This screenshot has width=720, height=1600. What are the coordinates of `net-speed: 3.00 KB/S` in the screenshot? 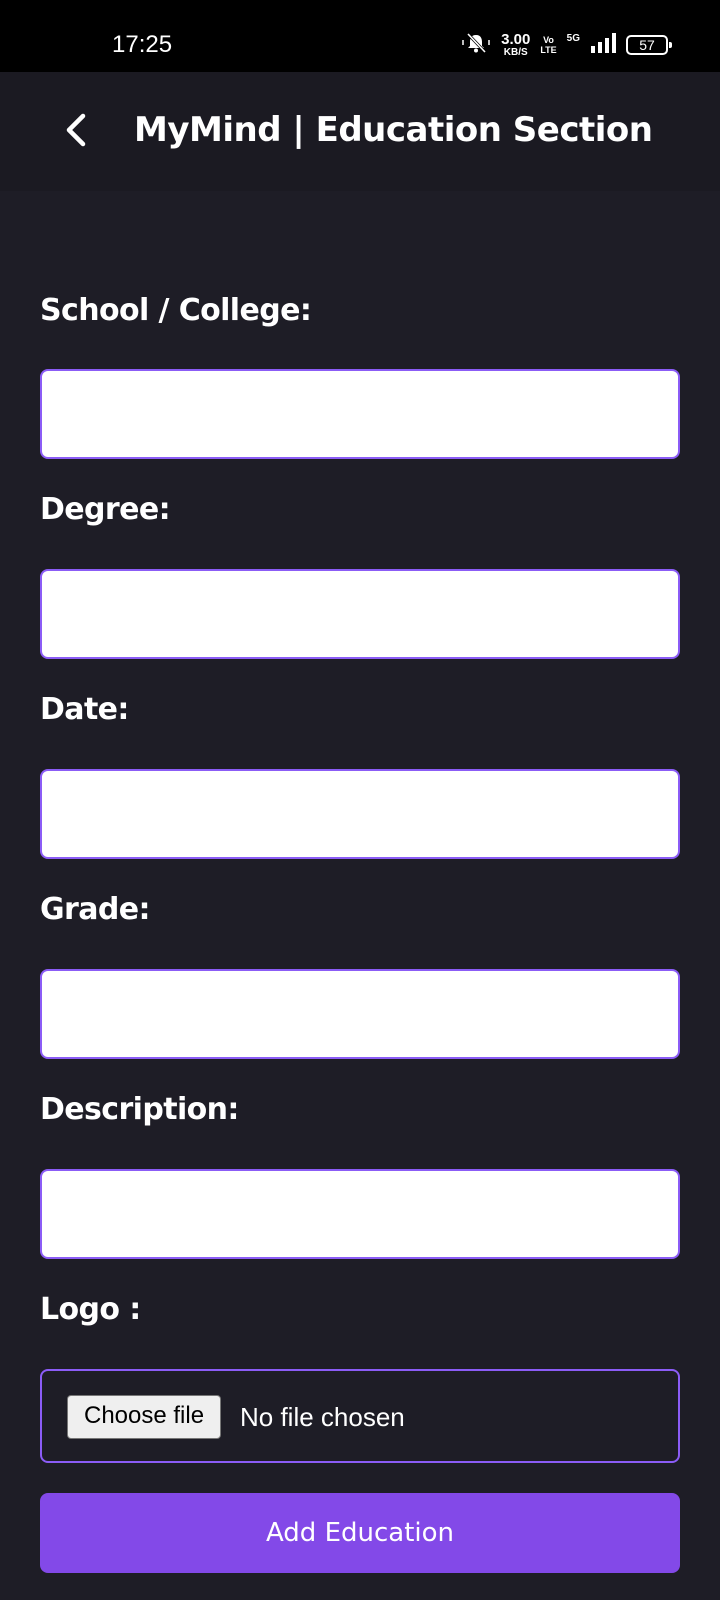 It's located at (516, 44).